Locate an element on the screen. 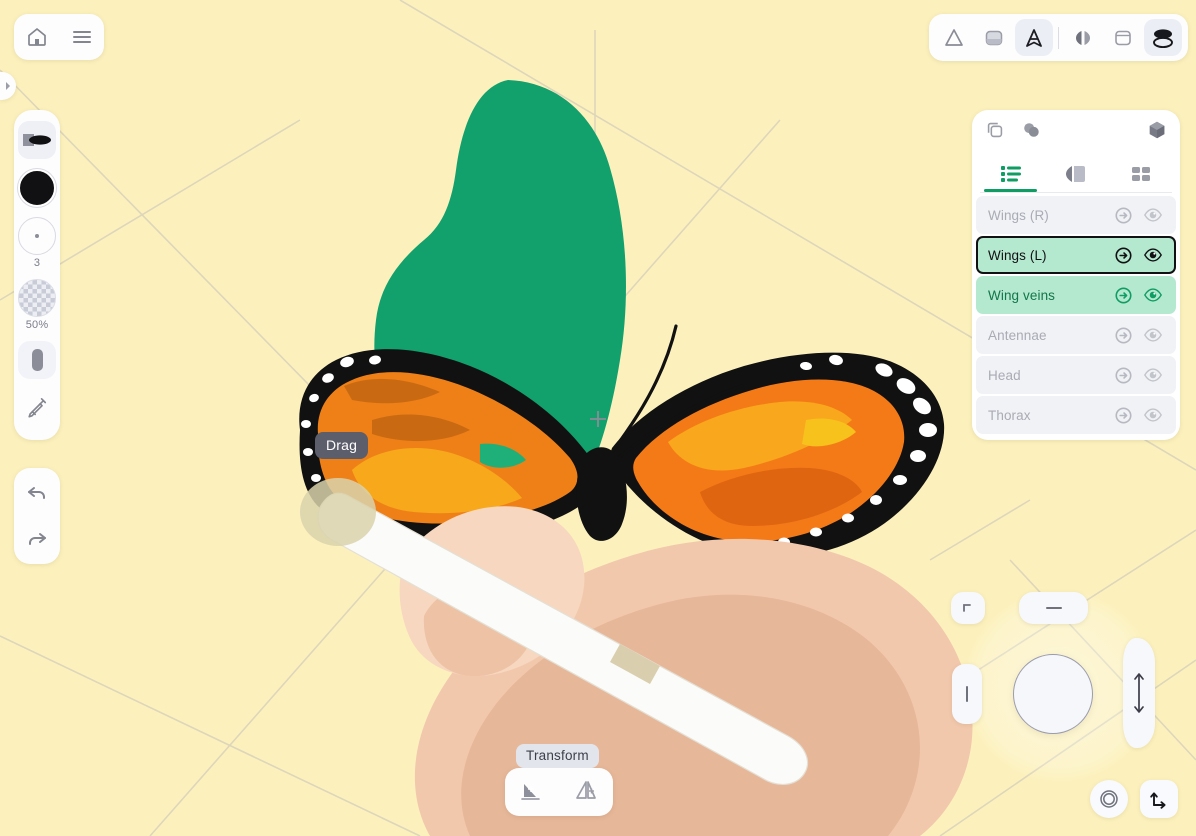  corner-icon is located at coordinates (967, 608).